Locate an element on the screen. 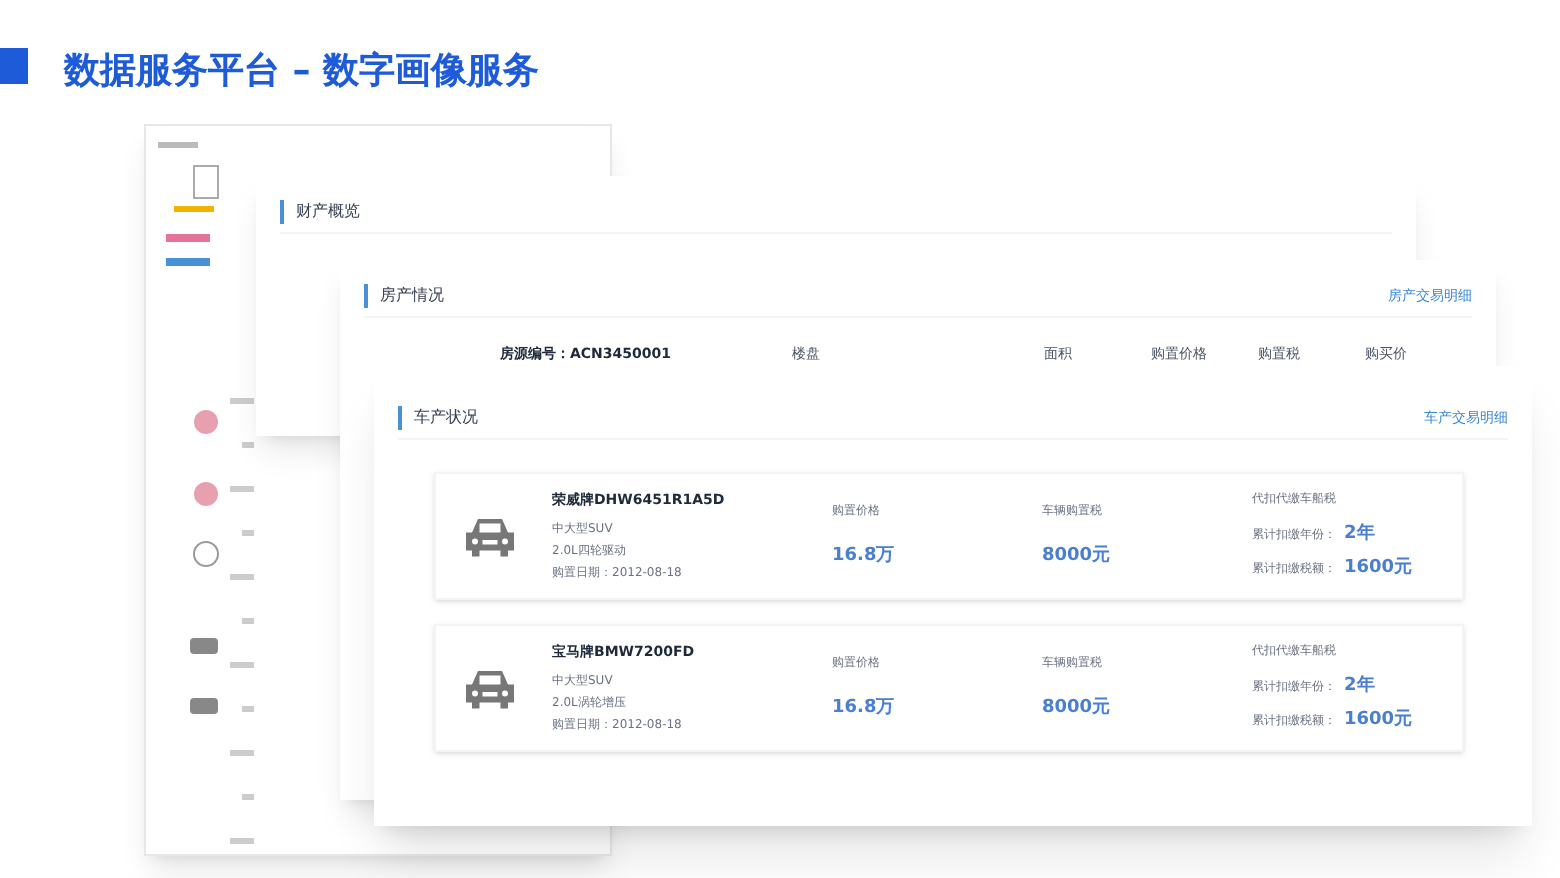  section-title: 车产状况 is located at coordinates (438, 418).